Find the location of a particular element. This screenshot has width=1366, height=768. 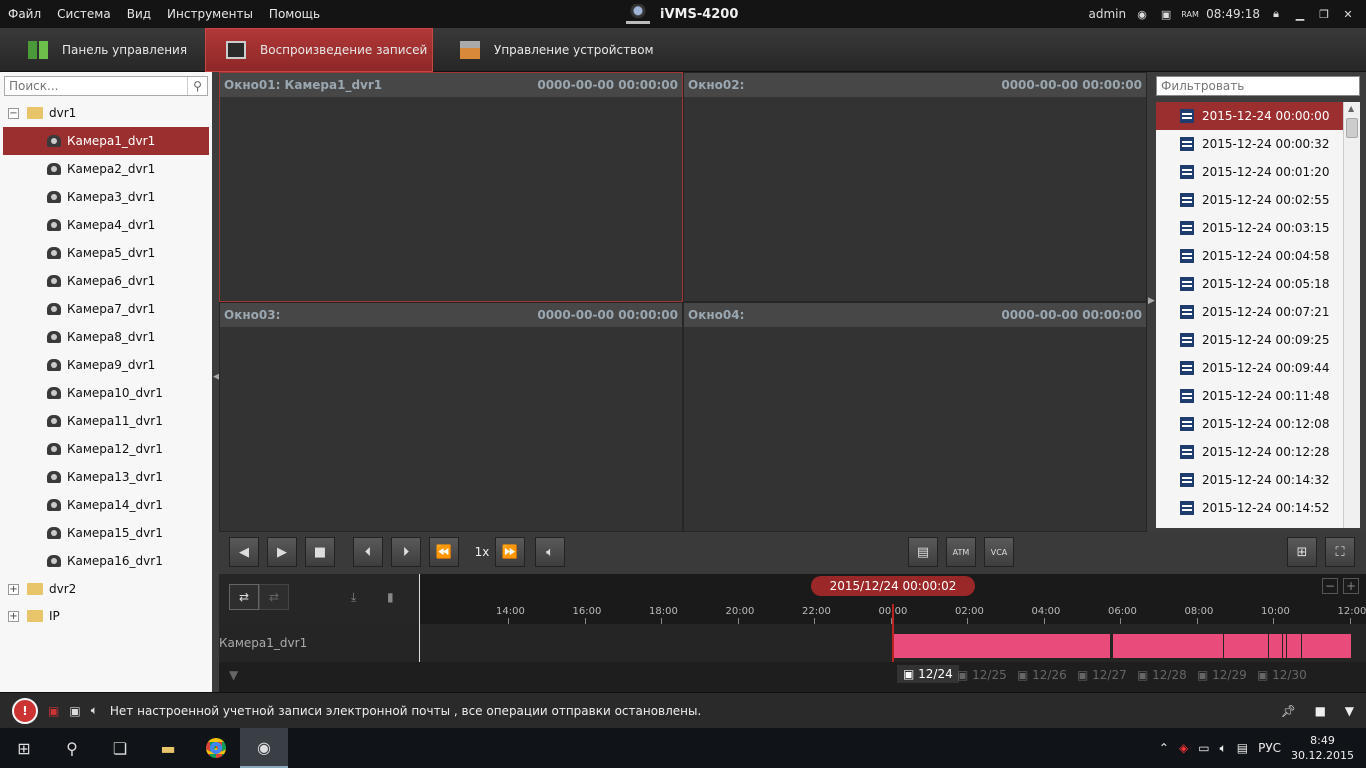

camera-item: Камера8_dvr1 is located at coordinates (106, 337).